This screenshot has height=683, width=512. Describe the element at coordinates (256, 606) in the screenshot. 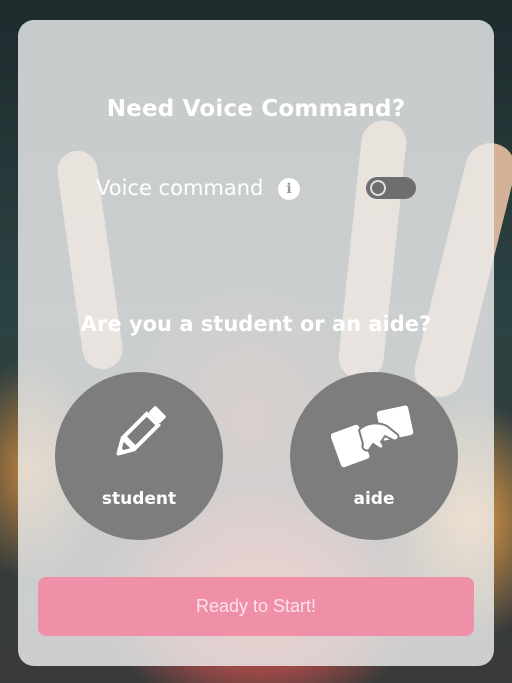

I see `ready-to-start-button: Ready to Start!` at that location.